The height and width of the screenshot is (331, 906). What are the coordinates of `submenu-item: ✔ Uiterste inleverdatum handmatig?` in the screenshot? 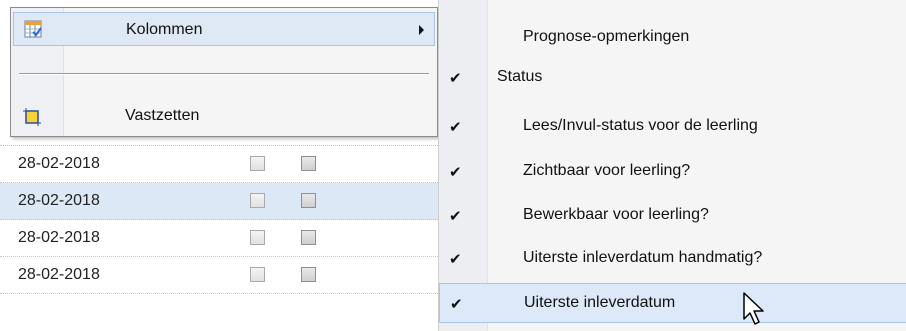 It's located at (672, 259).